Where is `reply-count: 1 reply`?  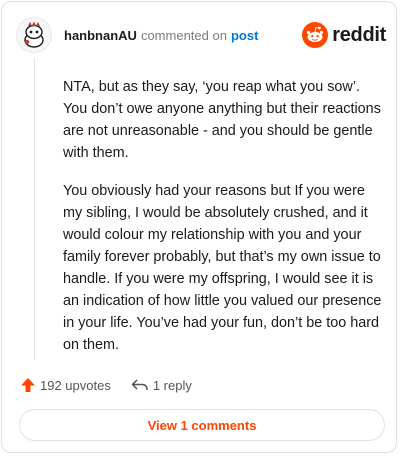 reply-count: 1 reply is located at coordinates (172, 385).